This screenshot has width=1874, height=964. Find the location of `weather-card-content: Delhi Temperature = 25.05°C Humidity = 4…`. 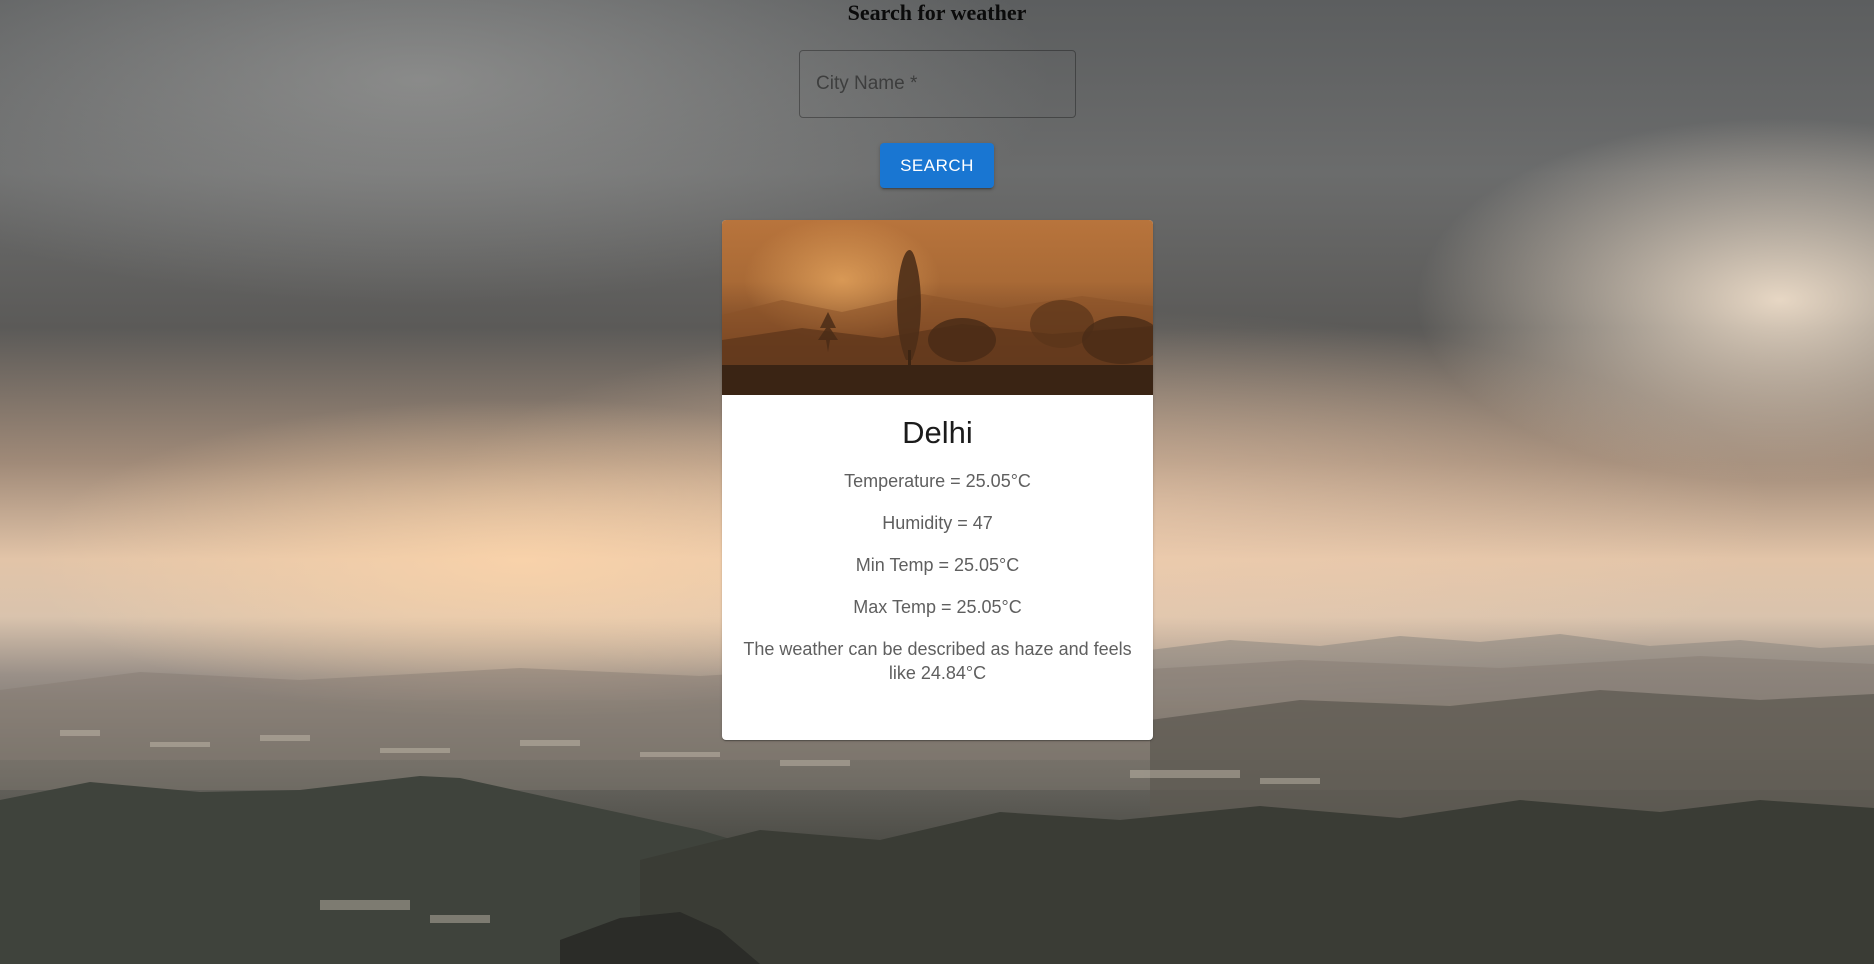

weather-card-content: Delhi Temperature = 25.05°C Humidity = 4… is located at coordinates (937, 540).